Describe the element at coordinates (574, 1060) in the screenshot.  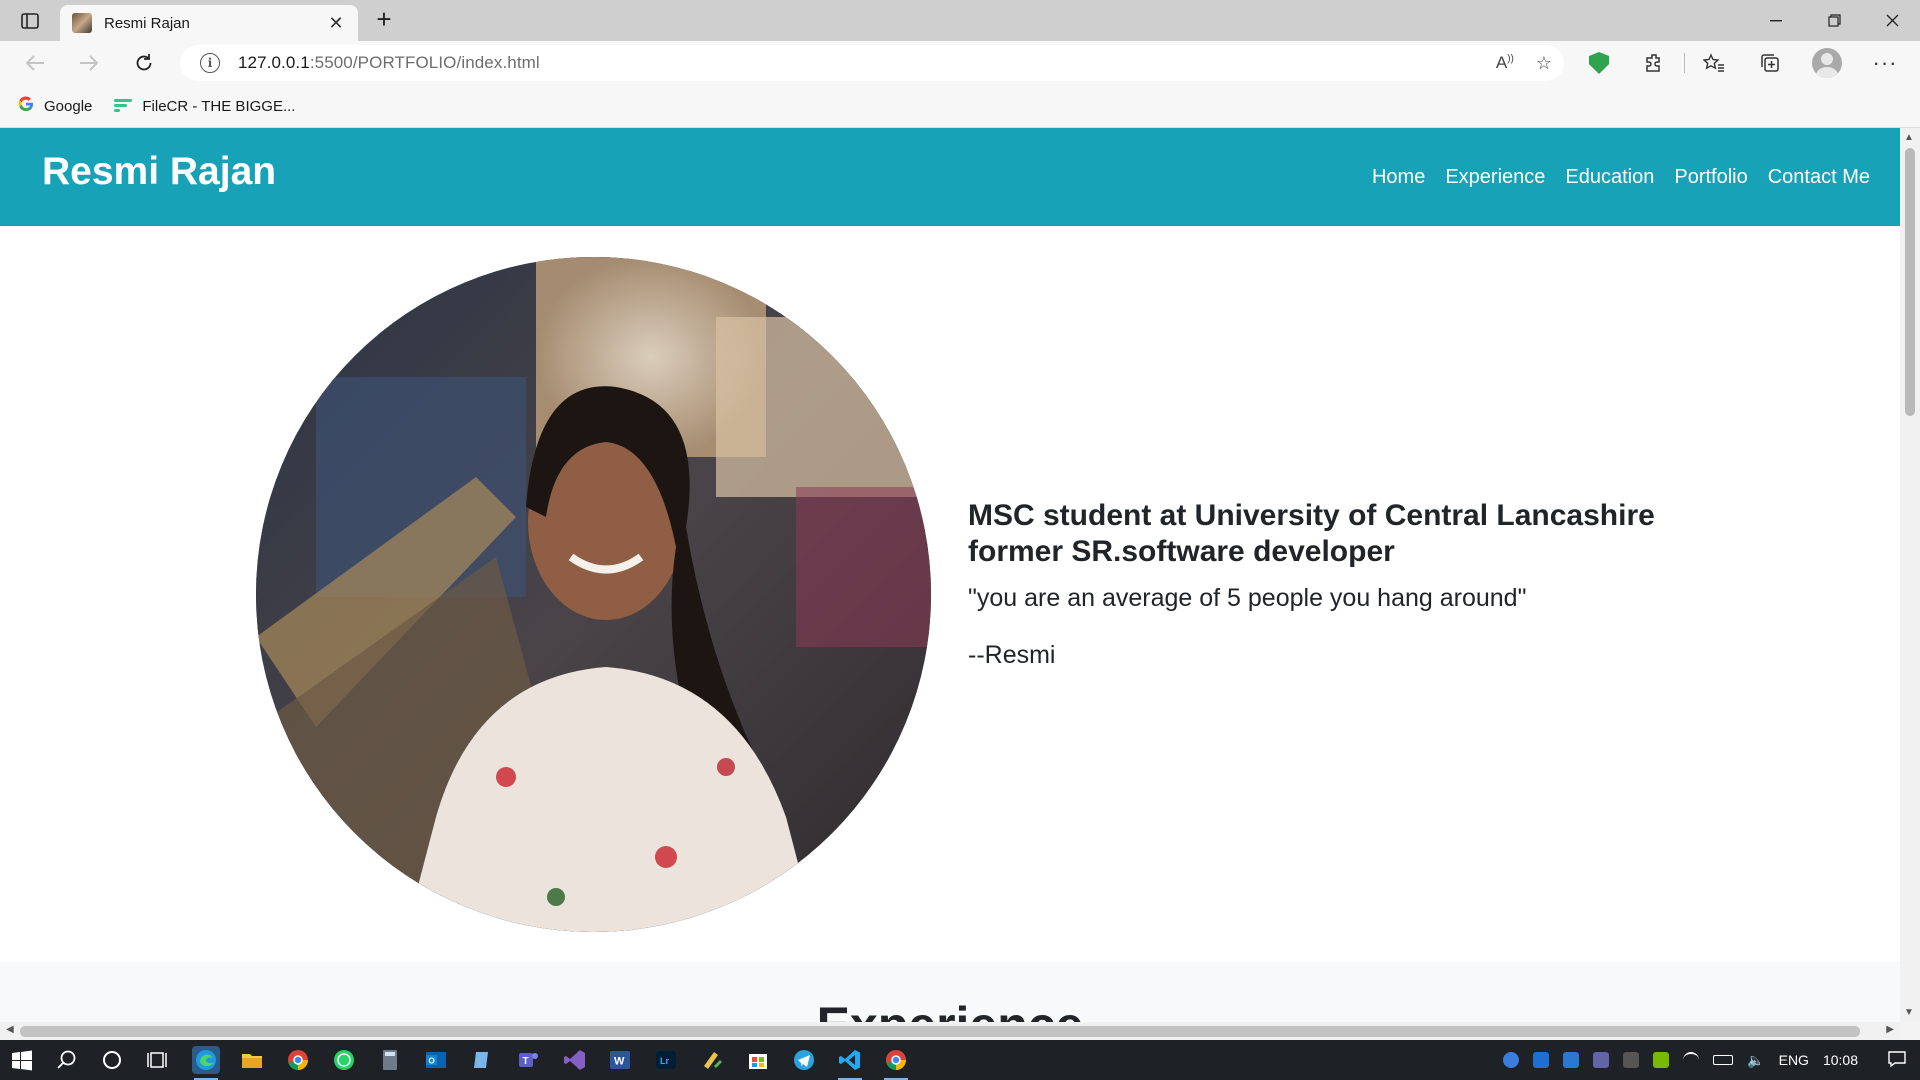
I see `visual-studio-icon` at that location.